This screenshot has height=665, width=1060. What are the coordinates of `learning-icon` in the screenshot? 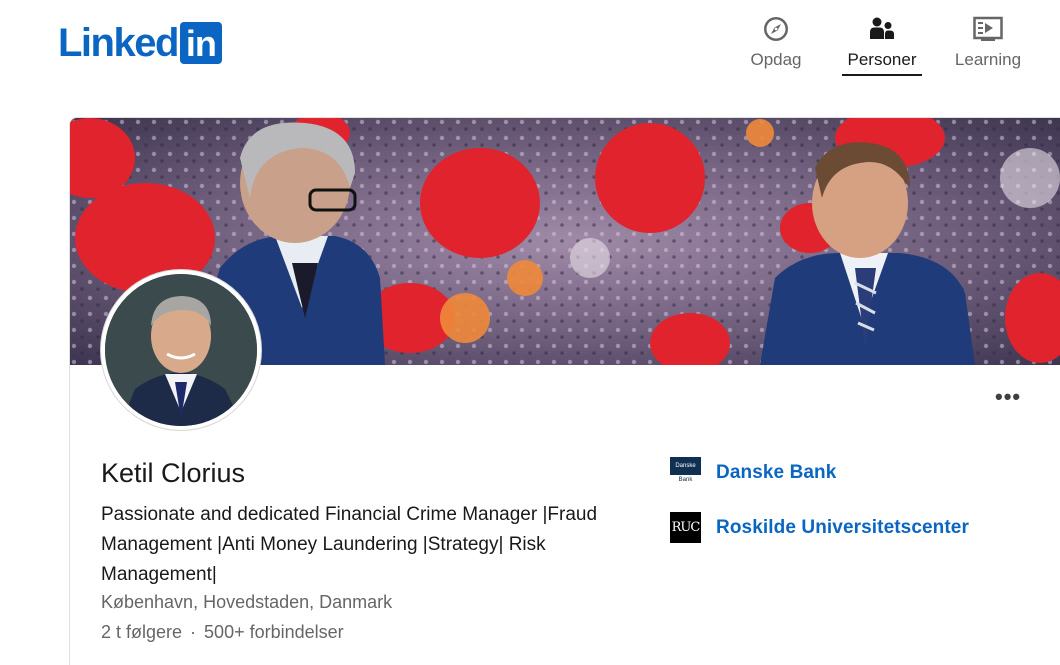 It's located at (988, 29).